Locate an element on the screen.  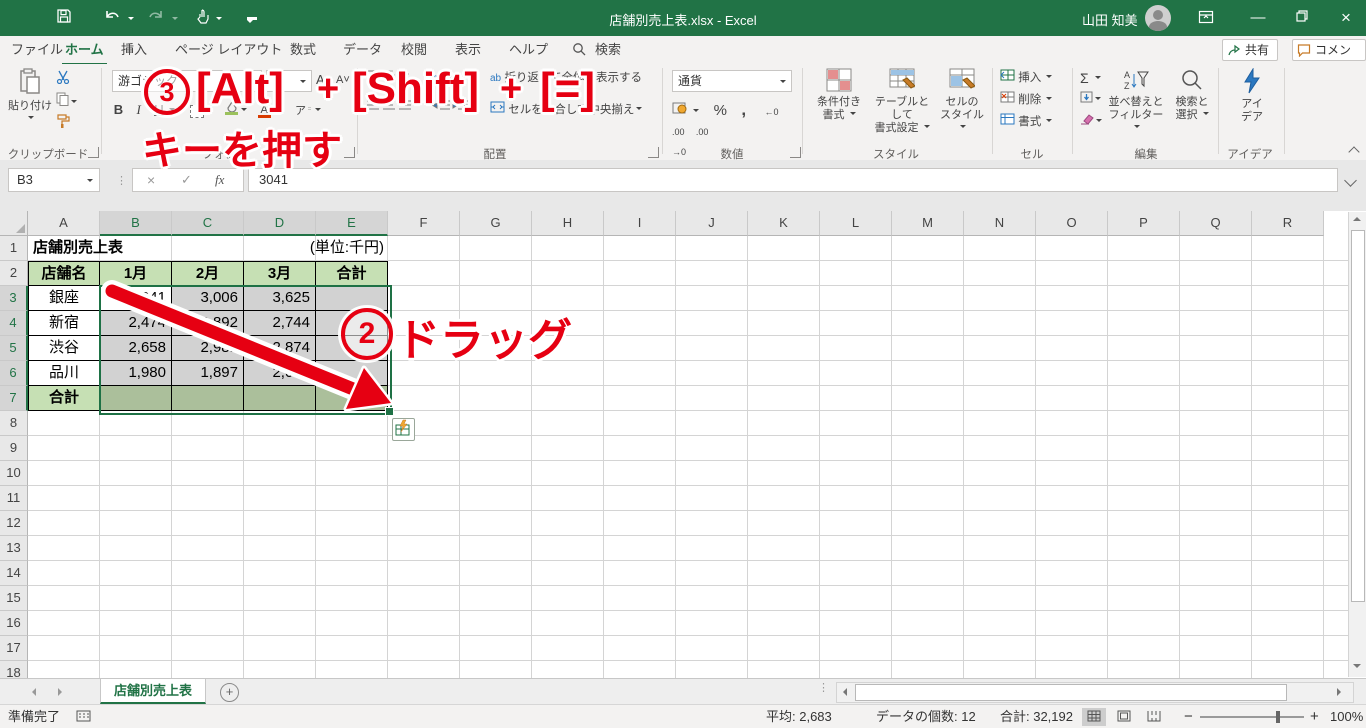
expand-formula-bar-icon is located at coordinates (1350, 180).